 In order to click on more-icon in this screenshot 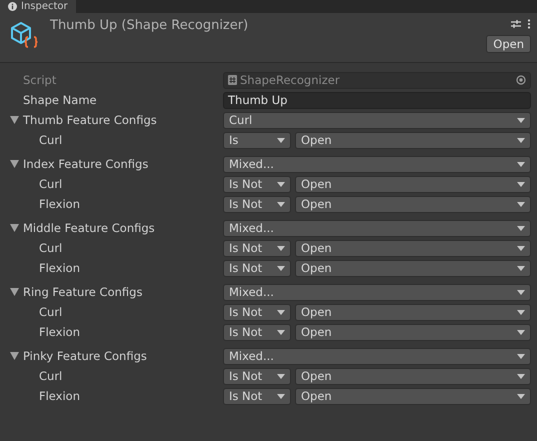, I will do `click(529, 24)`.